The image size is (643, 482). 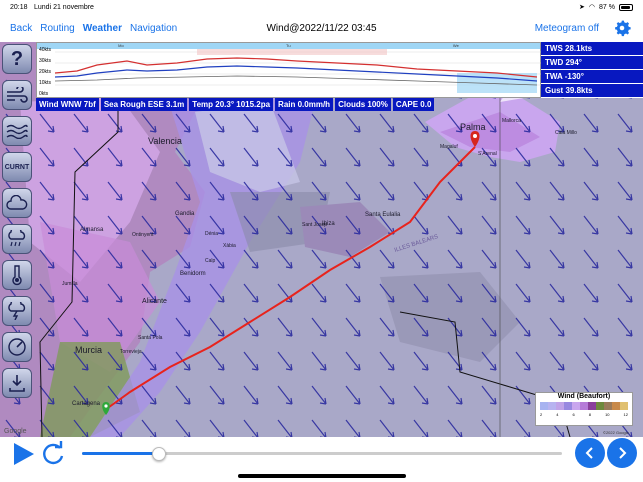 What do you see at coordinates (231, 104) in the screenshot?
I see `info-temp: Temp 20.3° 1015.2pa` at bounding box center [231, 104].